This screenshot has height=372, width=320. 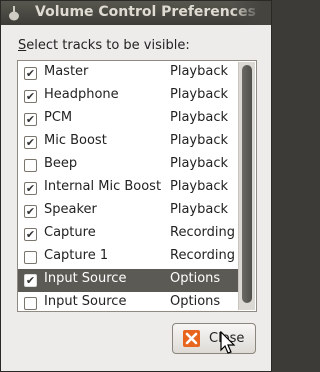 I want to click on track-name: Headphone, so click(x=81, y=94).